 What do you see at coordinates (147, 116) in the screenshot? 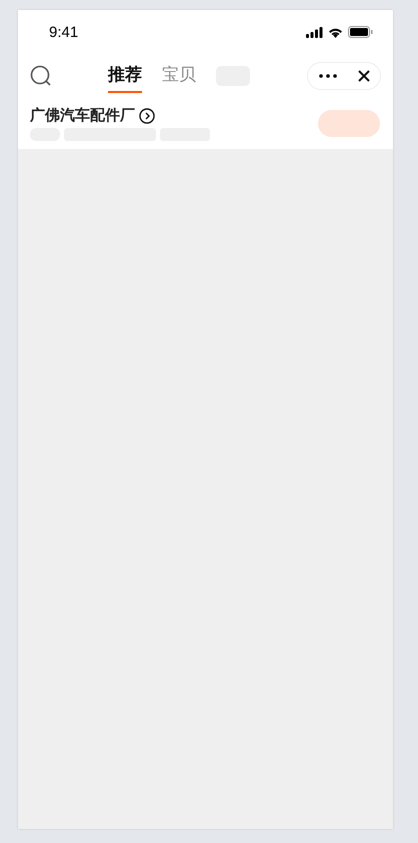
I see `chevron-right-circle-icon` at bounding box center [147, 116].